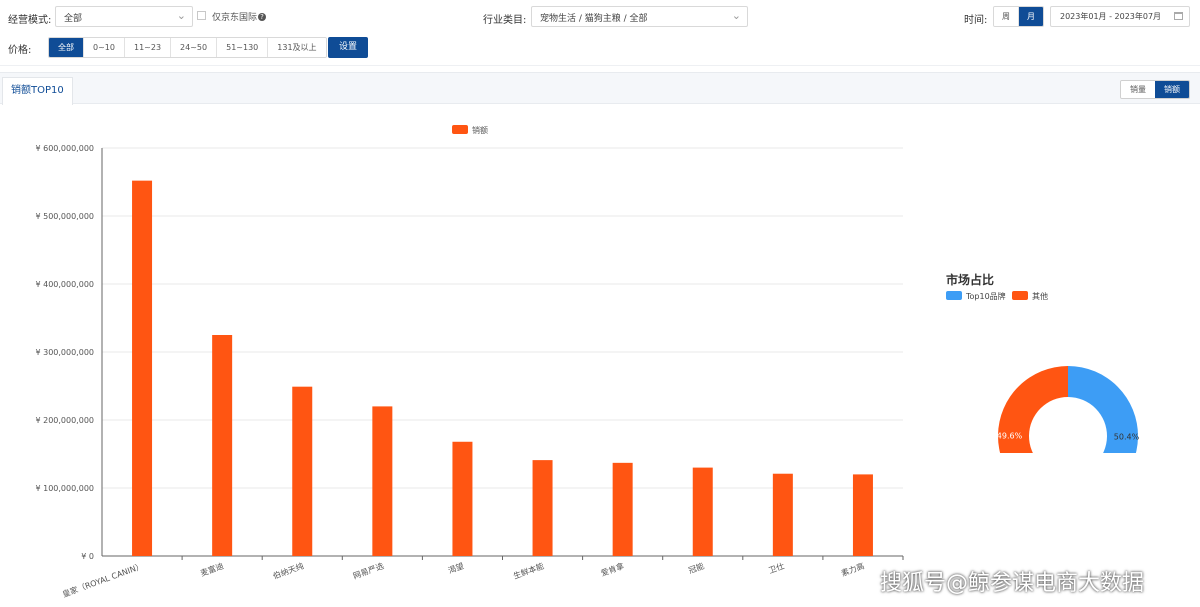 This screenshot has width=1200, height=607. What do you see at coordinates (239, 16) in the screenshot?
I see `jd-intl-label: 仅京东国际?` at bounding box center [239, 16].